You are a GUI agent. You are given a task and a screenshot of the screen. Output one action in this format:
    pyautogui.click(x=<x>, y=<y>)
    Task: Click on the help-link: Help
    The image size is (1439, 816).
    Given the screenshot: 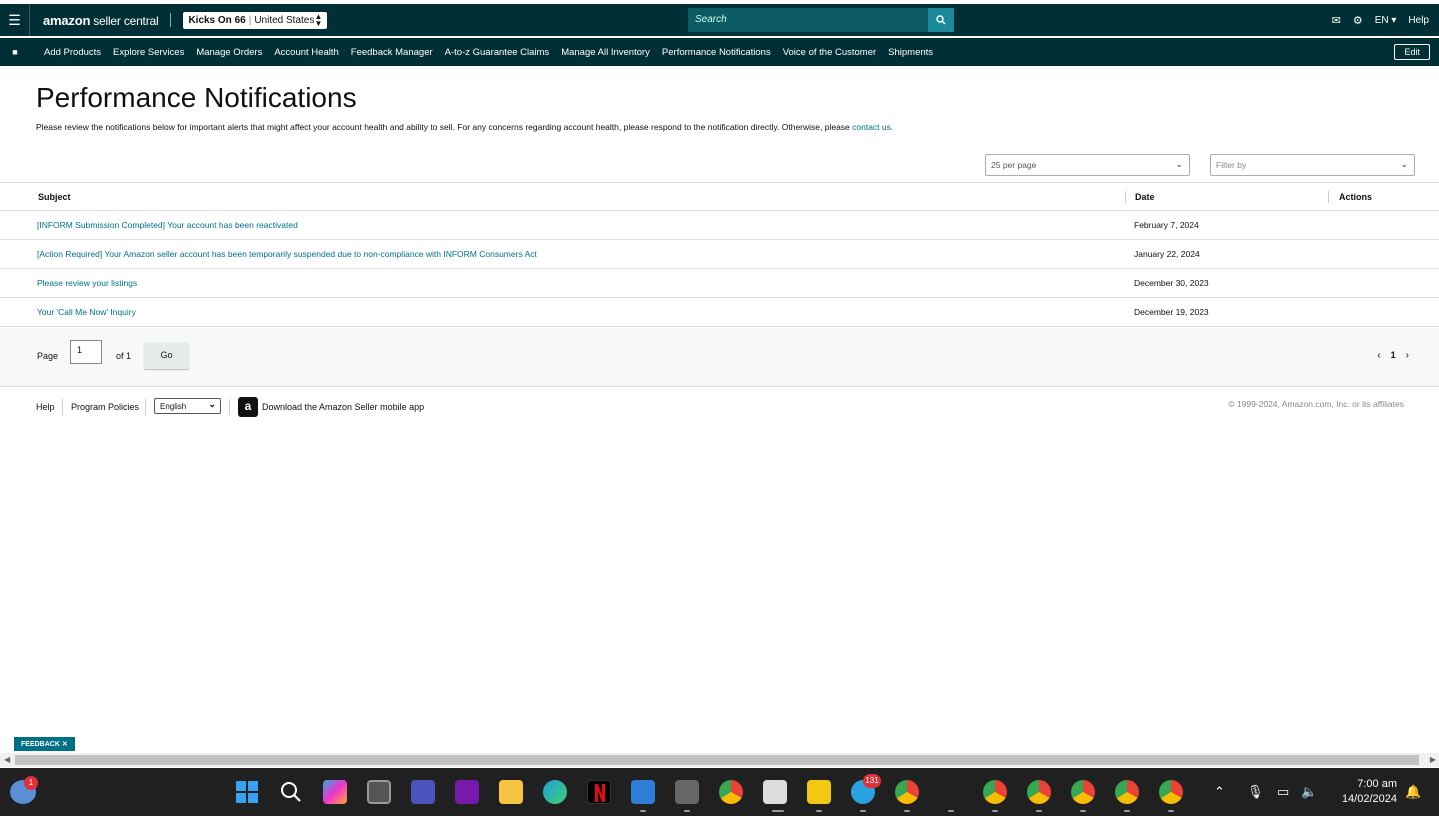 What is the action you would take?
    pyautogui.click(x=1418, y=20)
    